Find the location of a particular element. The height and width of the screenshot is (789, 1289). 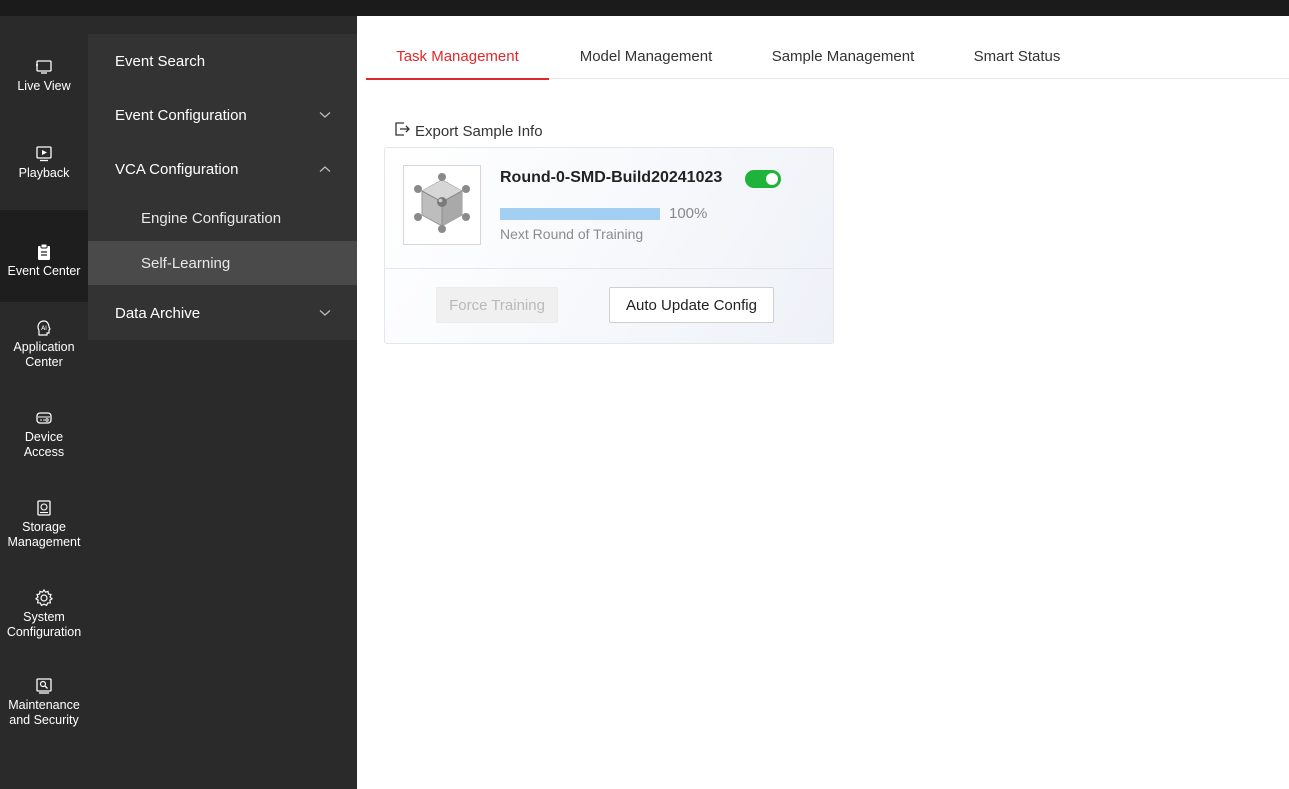

menu-label: Event Configuration is located at coordinates (181, 115).